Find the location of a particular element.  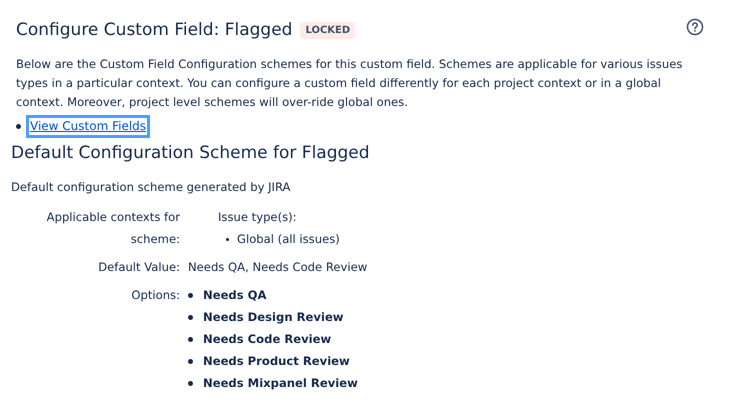

scheme-description: Default configuration scheme generated by JIRA is located at coordinates (151, 187).